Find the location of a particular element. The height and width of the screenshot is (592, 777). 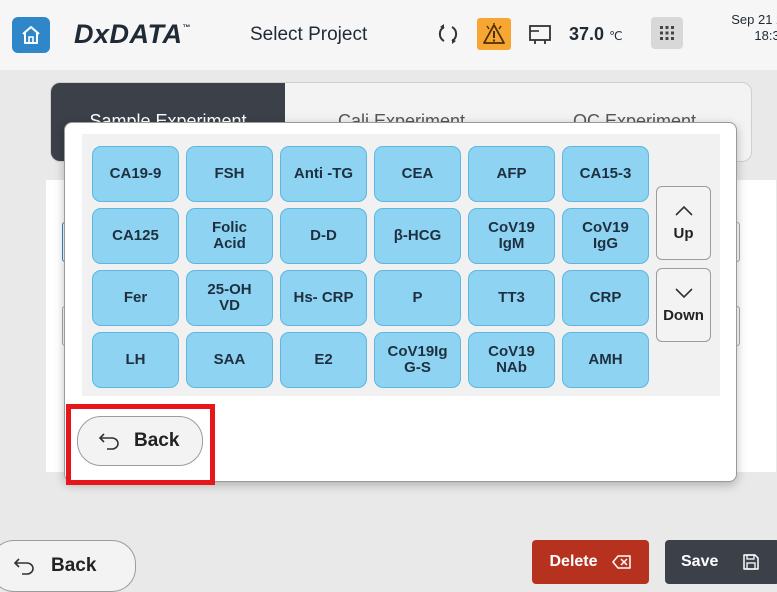

project-button-saa: SAA is located at coordinates (229, 360).